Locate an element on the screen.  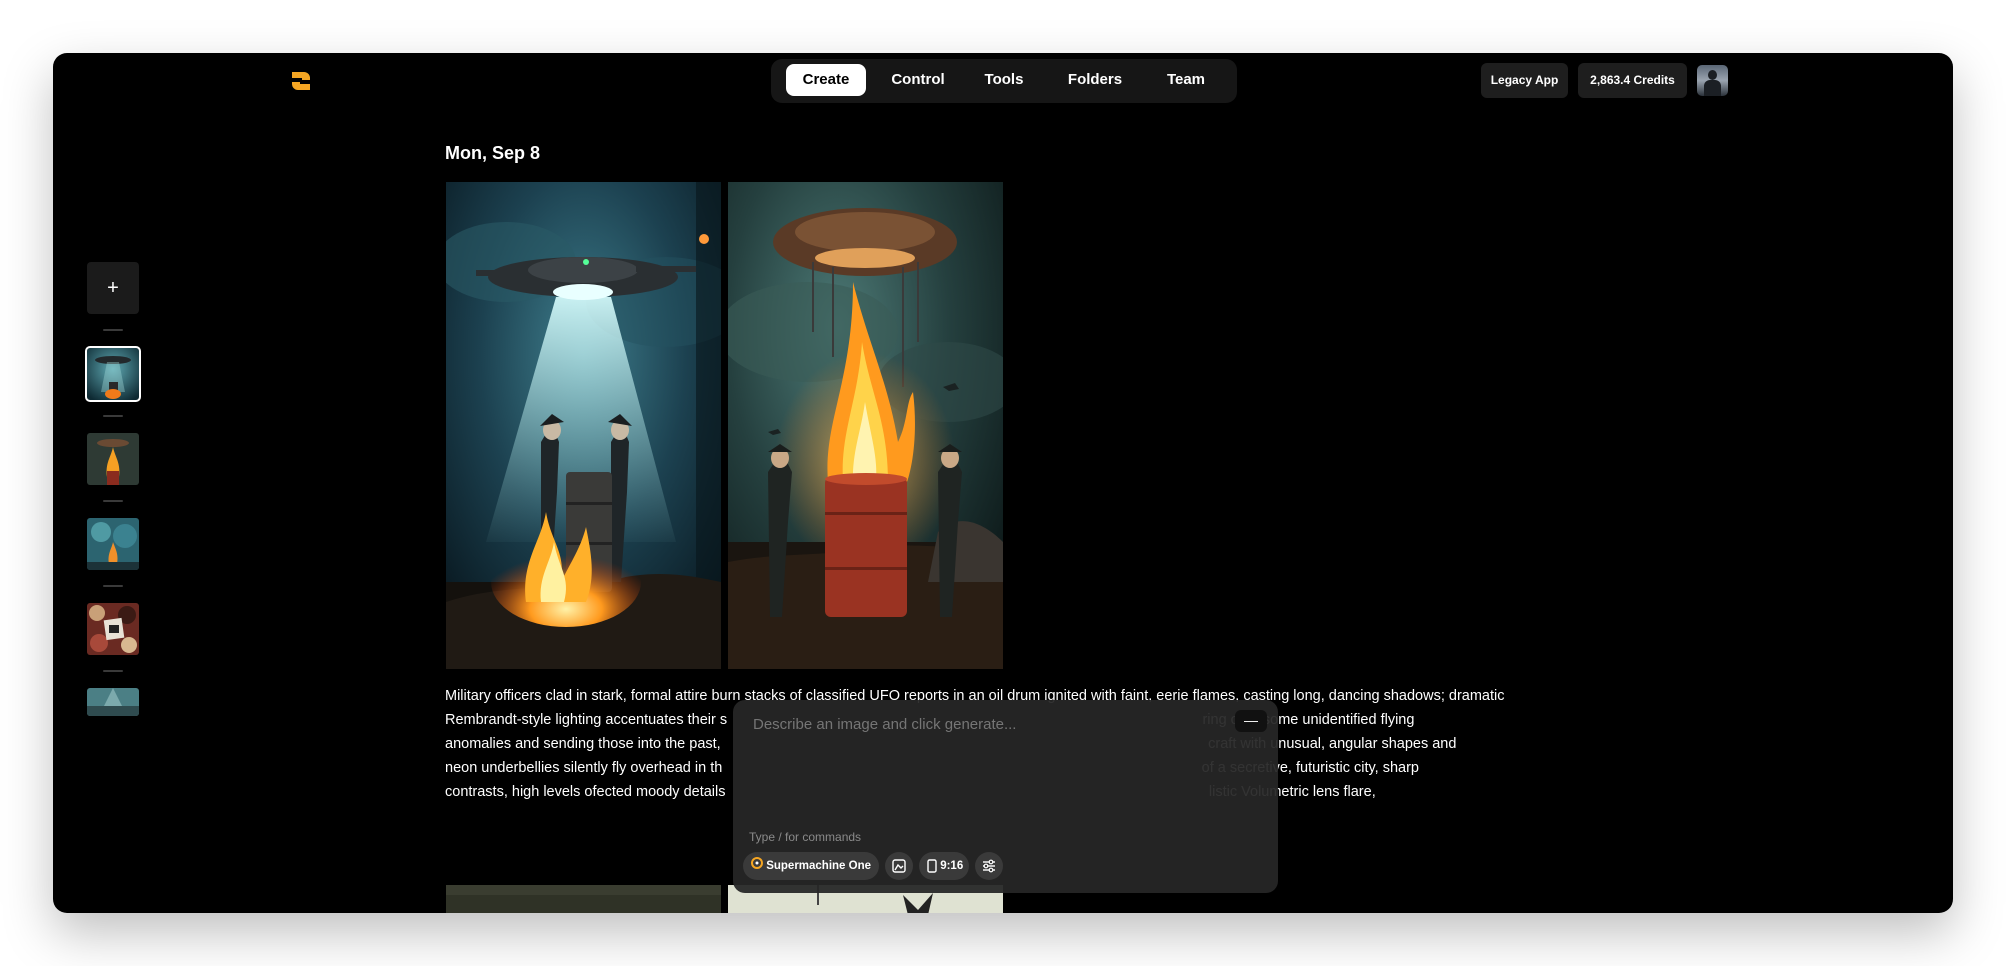
credits-button: 2,863.4 Credits is located at coordinates (1632, 80).